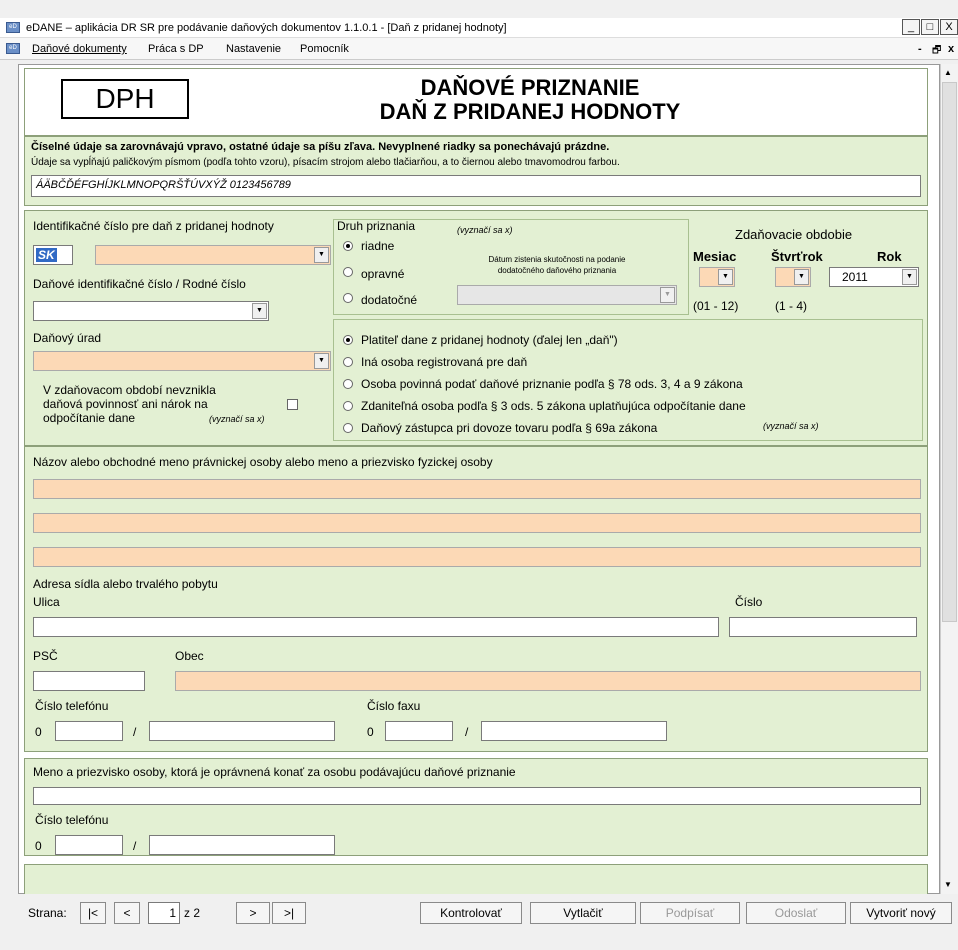  What do you see at coordinates (125, 584) in the screenshot?
I see `adresa-label: Adresa sídla alebo trvalého pobytu` at bounding box center [125, 584].